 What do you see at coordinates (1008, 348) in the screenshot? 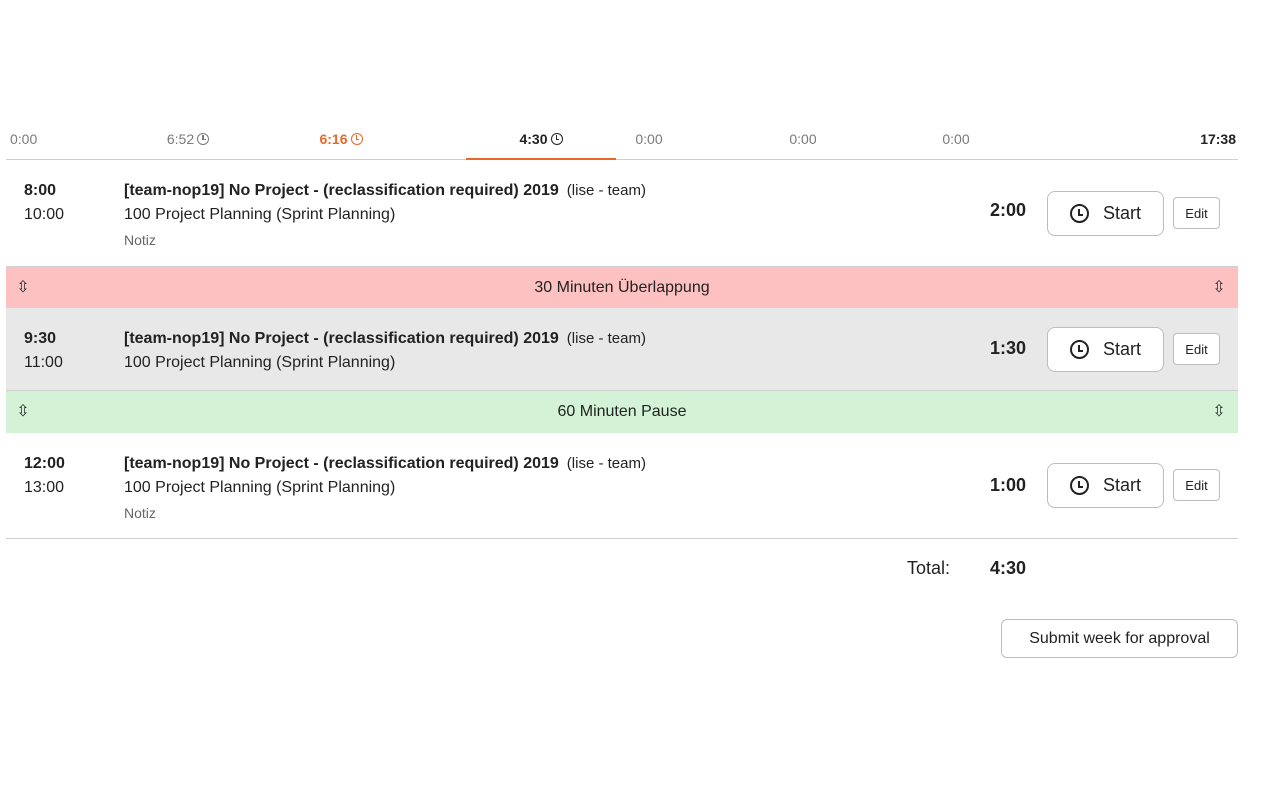
I see `entry-duration: 1:30` at bounding box center [1008, 348].